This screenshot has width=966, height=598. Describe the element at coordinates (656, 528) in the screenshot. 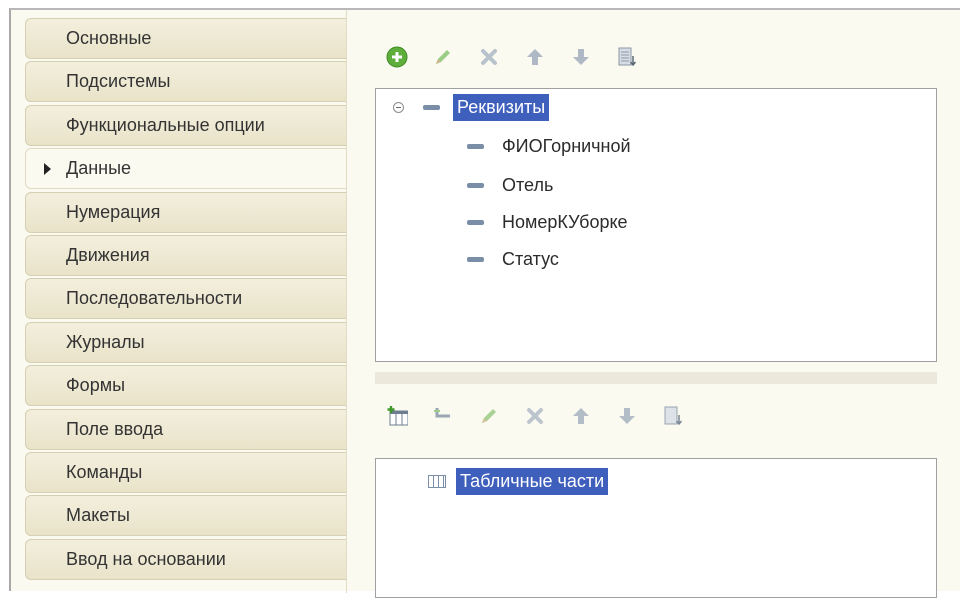

I see `tabular-parts-tree: Табличные части` at that location.